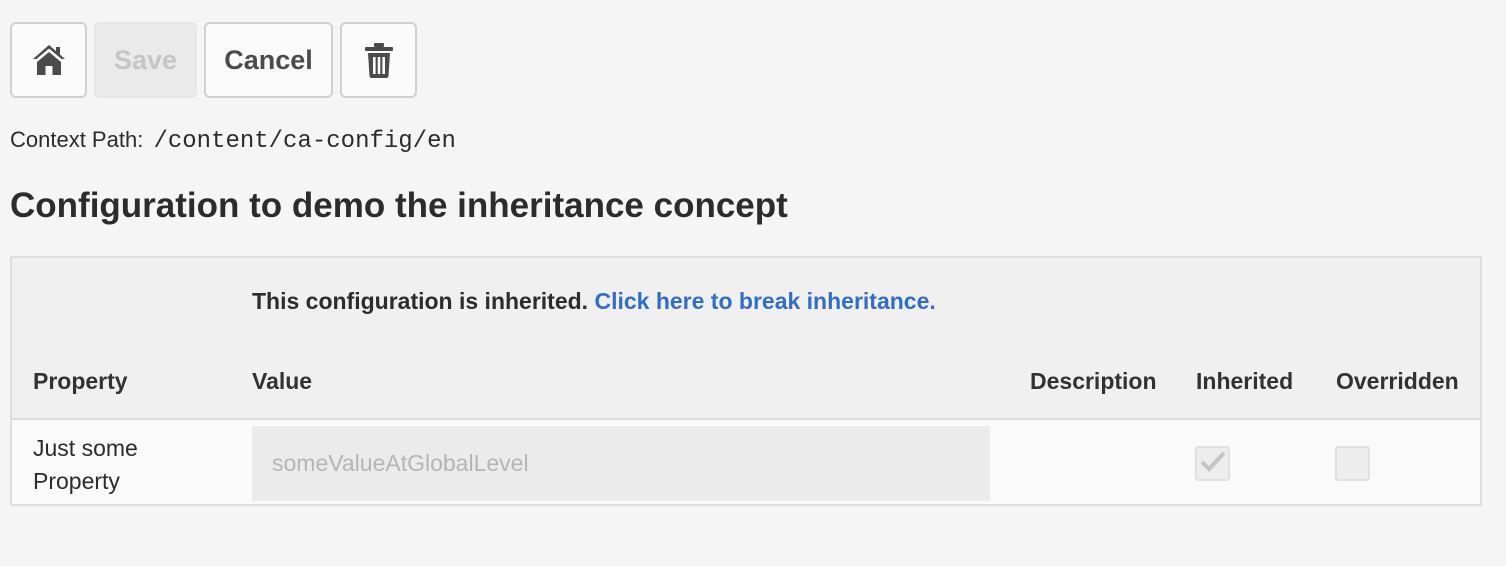 This screenshot has width=1506, height=566. I want to click on inherited-checkbox, so click(1212, 463).